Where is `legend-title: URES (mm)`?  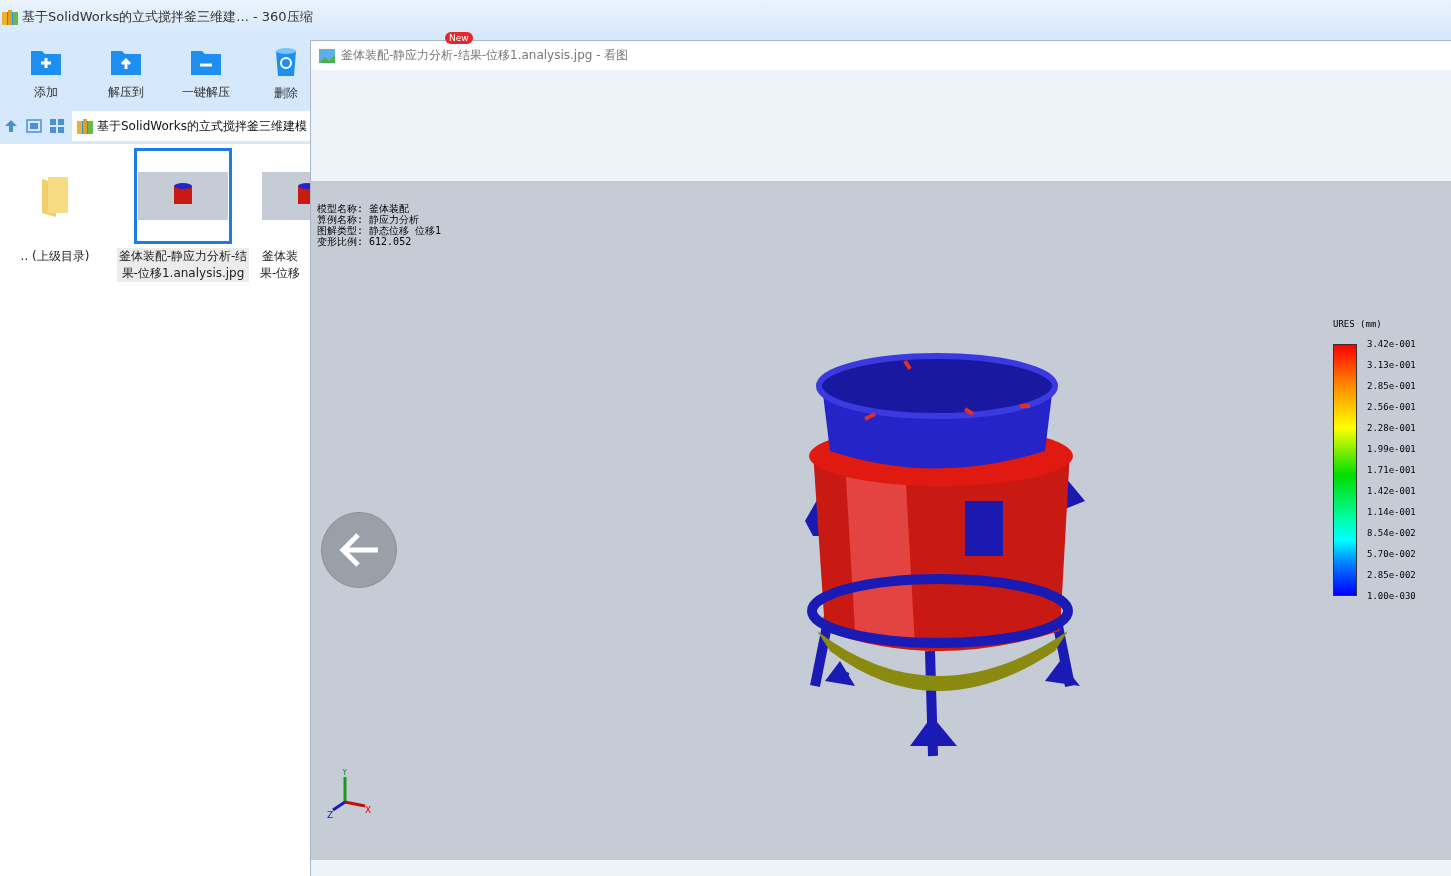
legend-title: URES (mm) is located at coordinates (1358, 324).